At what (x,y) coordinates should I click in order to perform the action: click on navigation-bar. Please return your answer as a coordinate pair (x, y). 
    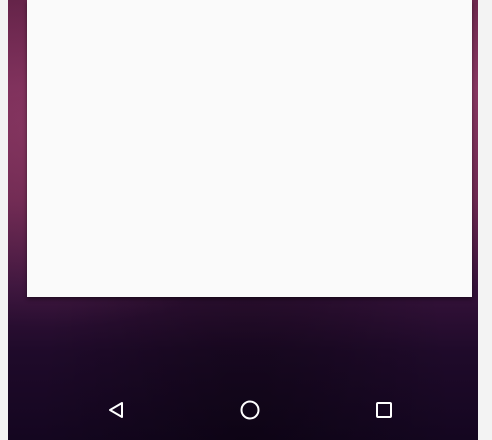
    Looking at the image, I should click on (246, 410).